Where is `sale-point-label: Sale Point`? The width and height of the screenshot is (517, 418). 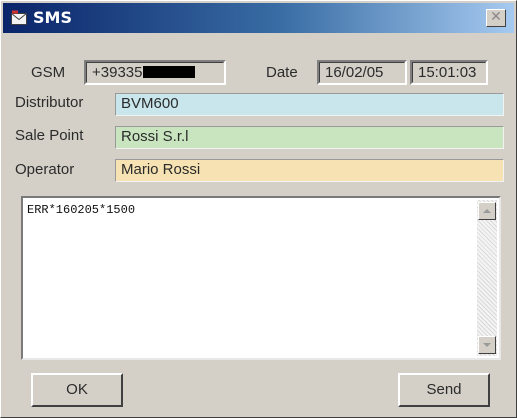 sale-point-label: Sale Point is located at coordinates (49, 135).